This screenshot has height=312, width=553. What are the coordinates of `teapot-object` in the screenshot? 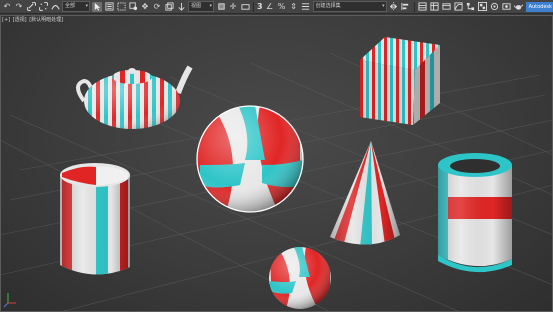 It's located at (134, 100).